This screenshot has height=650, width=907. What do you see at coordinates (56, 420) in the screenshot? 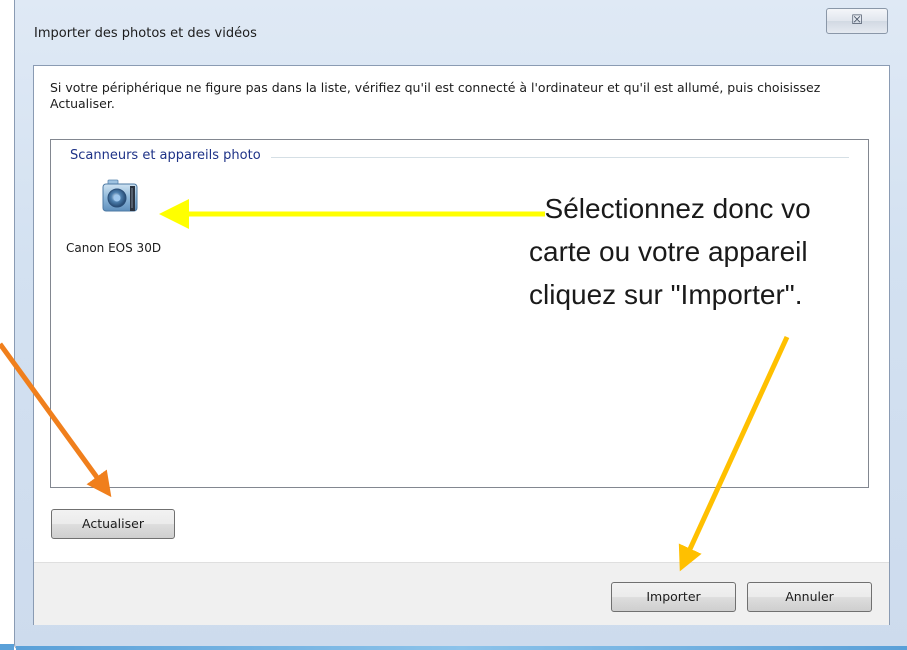
I see `orange-arrow` at bounding box center [56, 420].